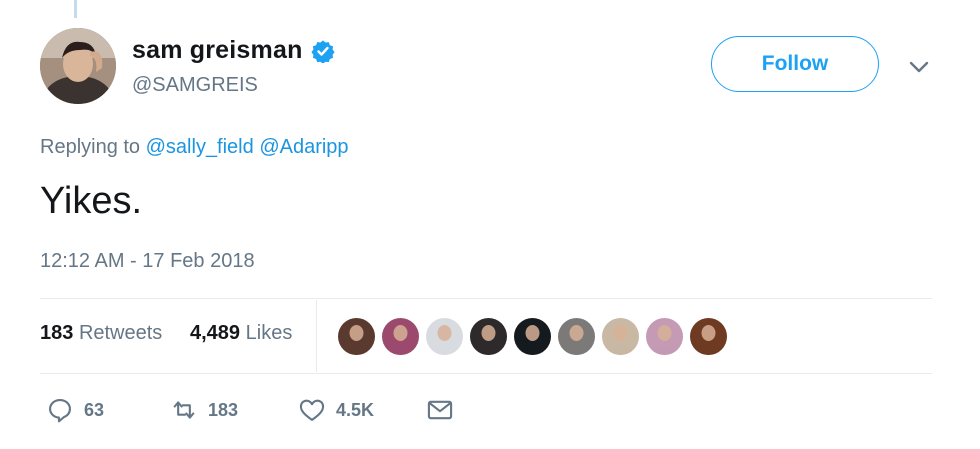 Image resolution: width=980 pixels, height=449 pixels. Describe the element at coordinates (795, 64) in the screenshot. I see `follow-button: Follow` at that location.